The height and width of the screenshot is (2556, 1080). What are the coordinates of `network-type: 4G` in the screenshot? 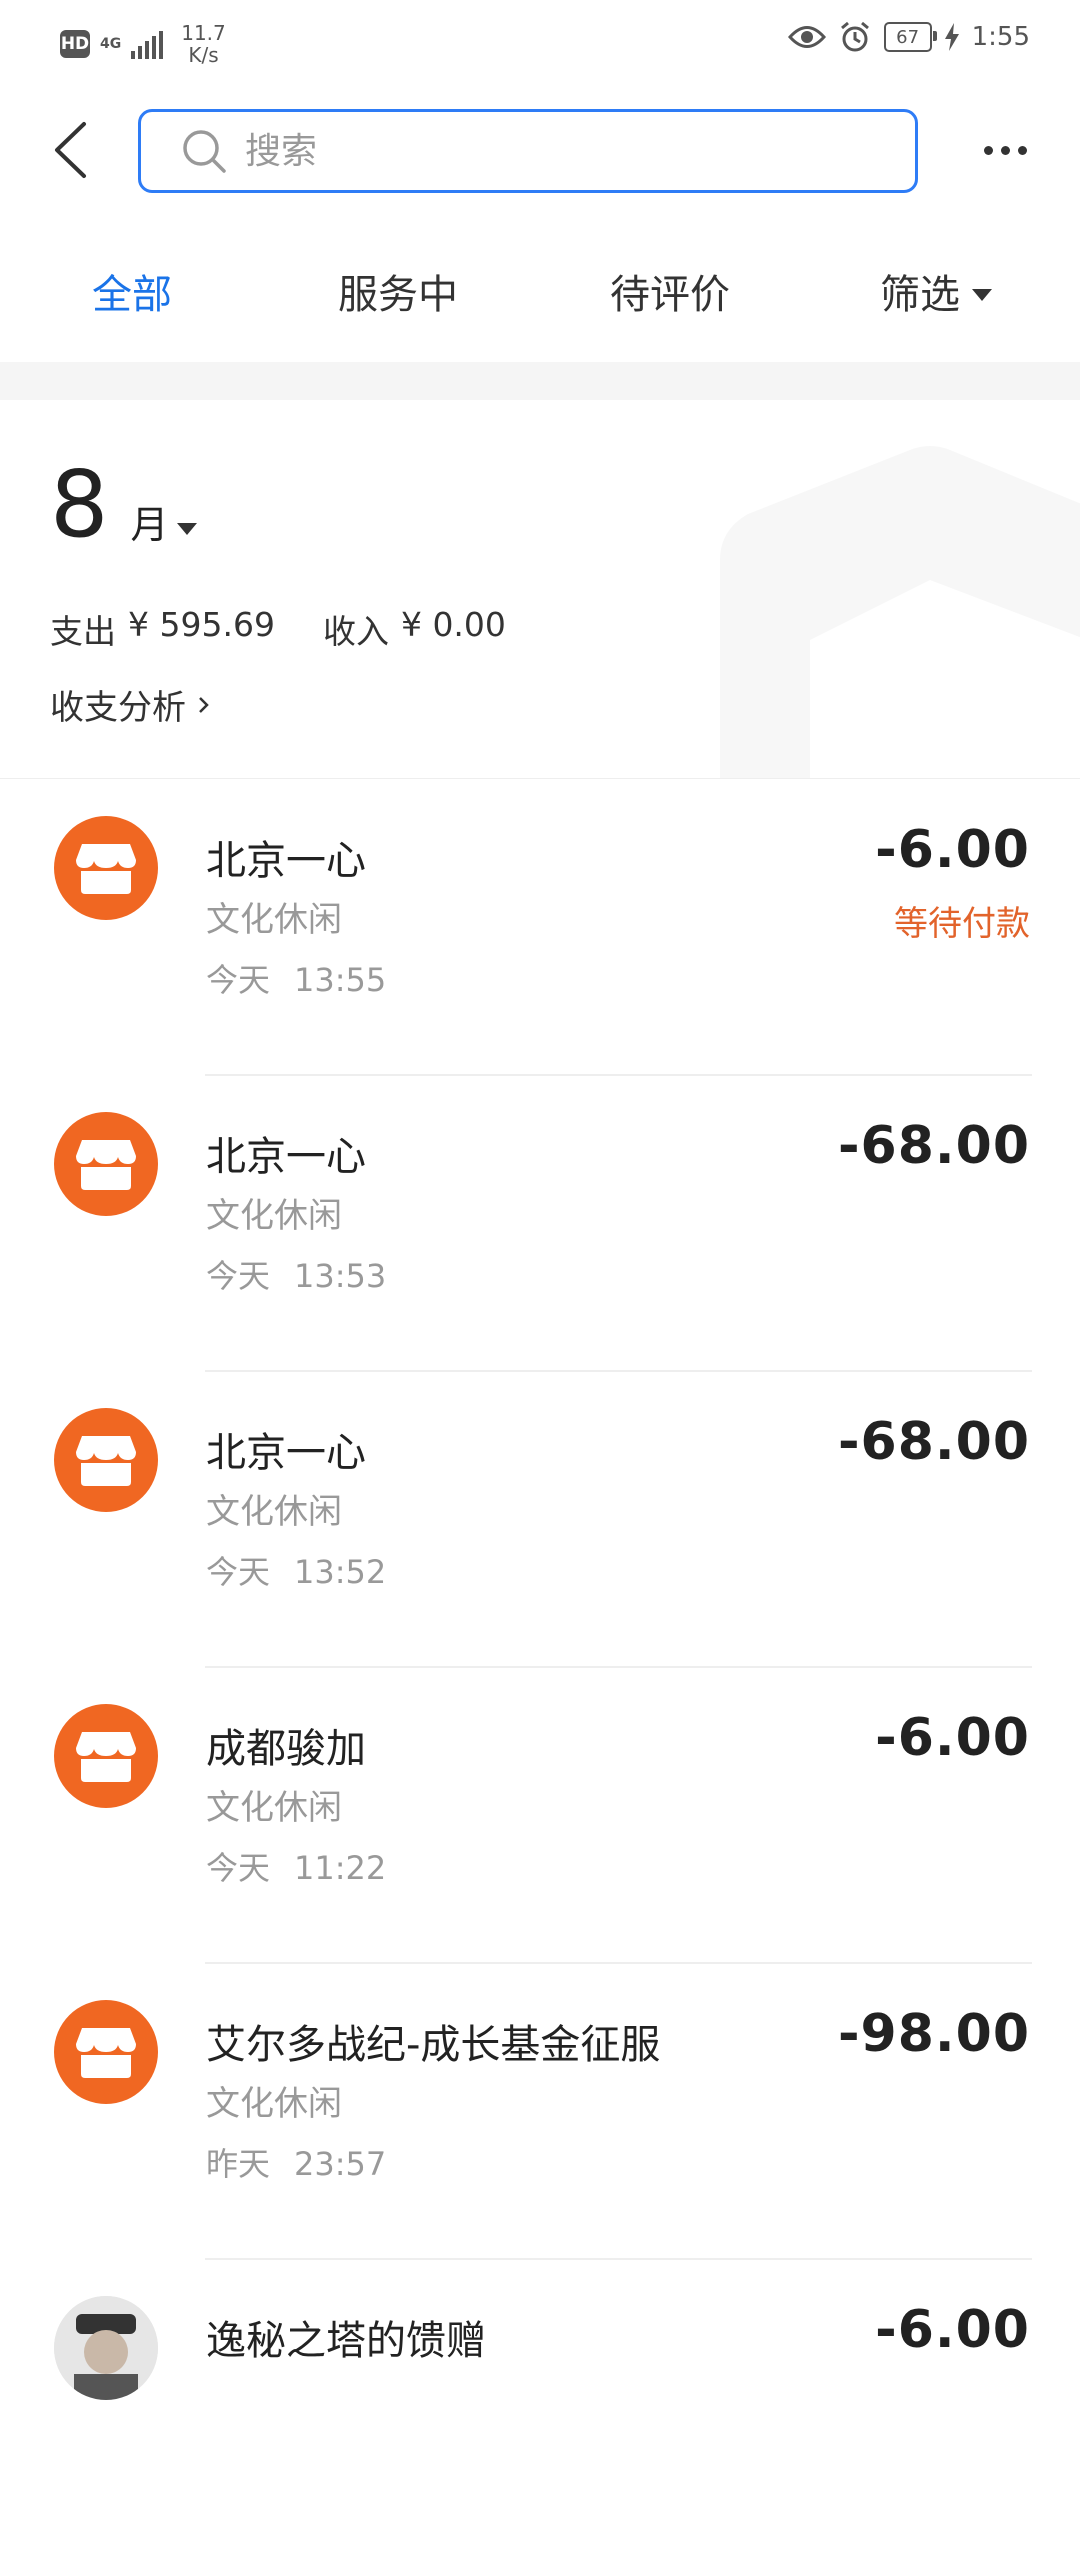 It's located at (111, 44).